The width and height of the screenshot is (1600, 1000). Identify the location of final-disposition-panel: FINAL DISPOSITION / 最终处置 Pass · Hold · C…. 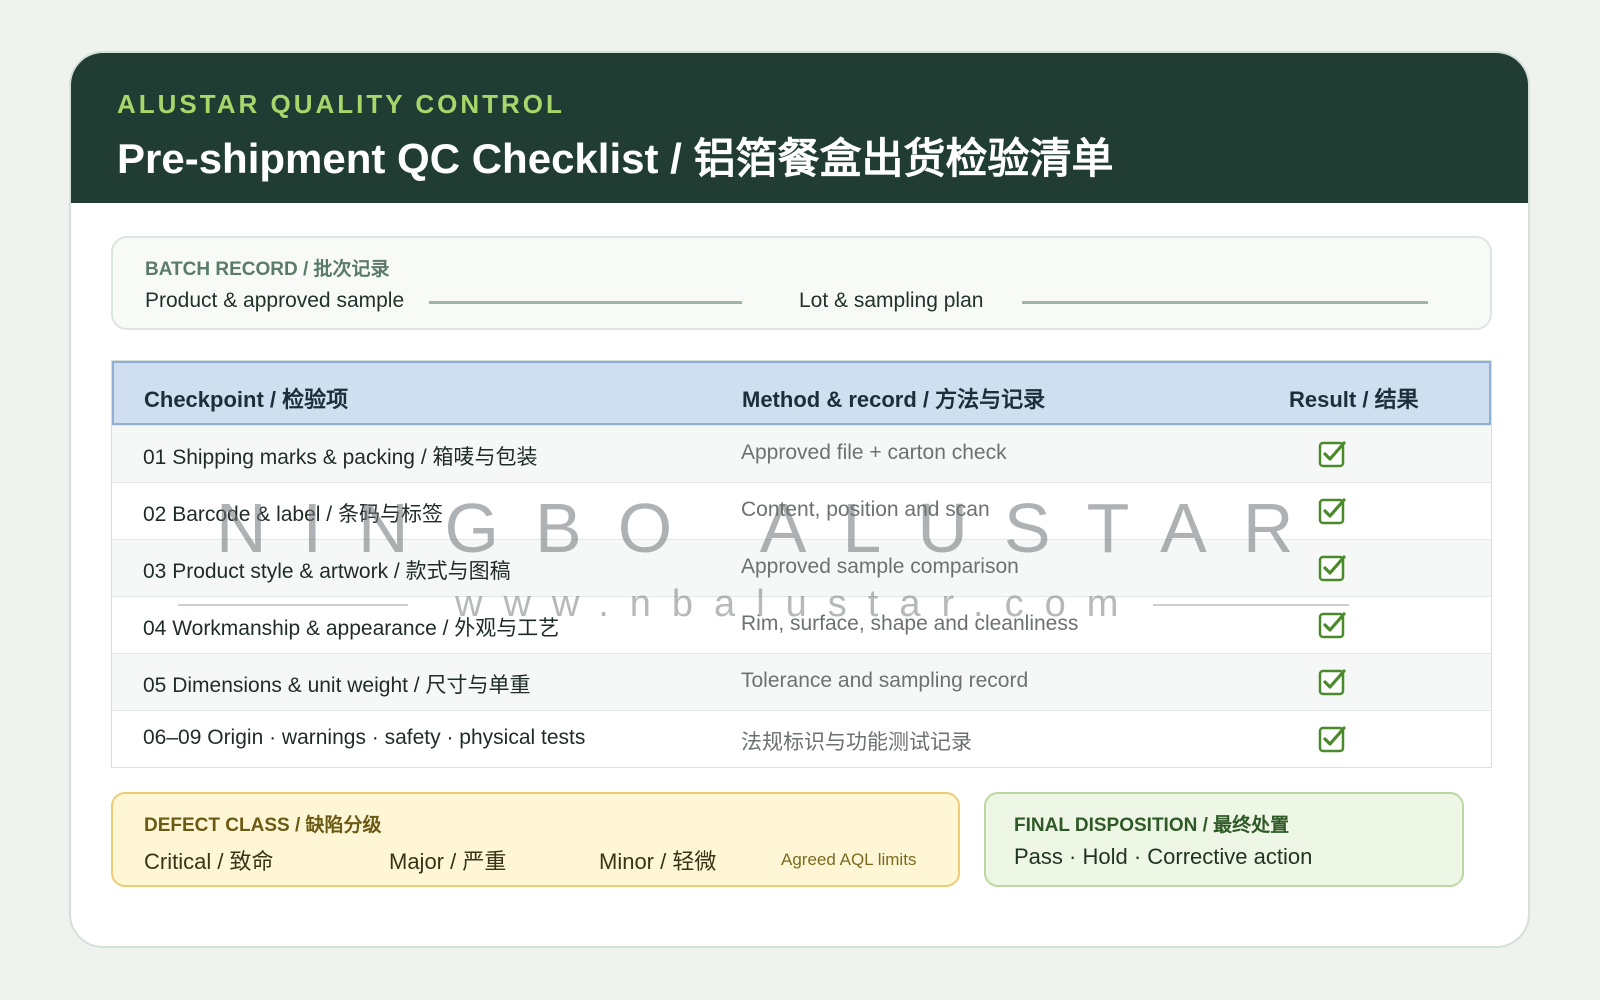
(1224, 839).